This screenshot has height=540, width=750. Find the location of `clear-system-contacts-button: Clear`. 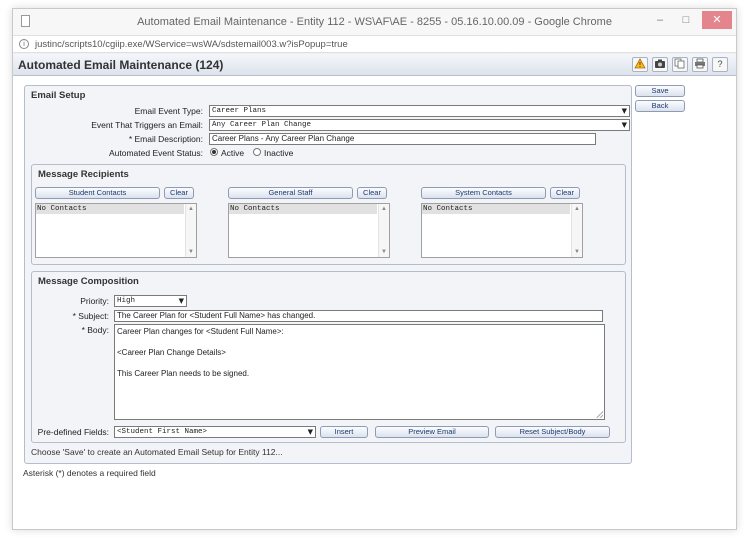

clear-system-contacts-button: Clear is located at coordinates (565, 193).